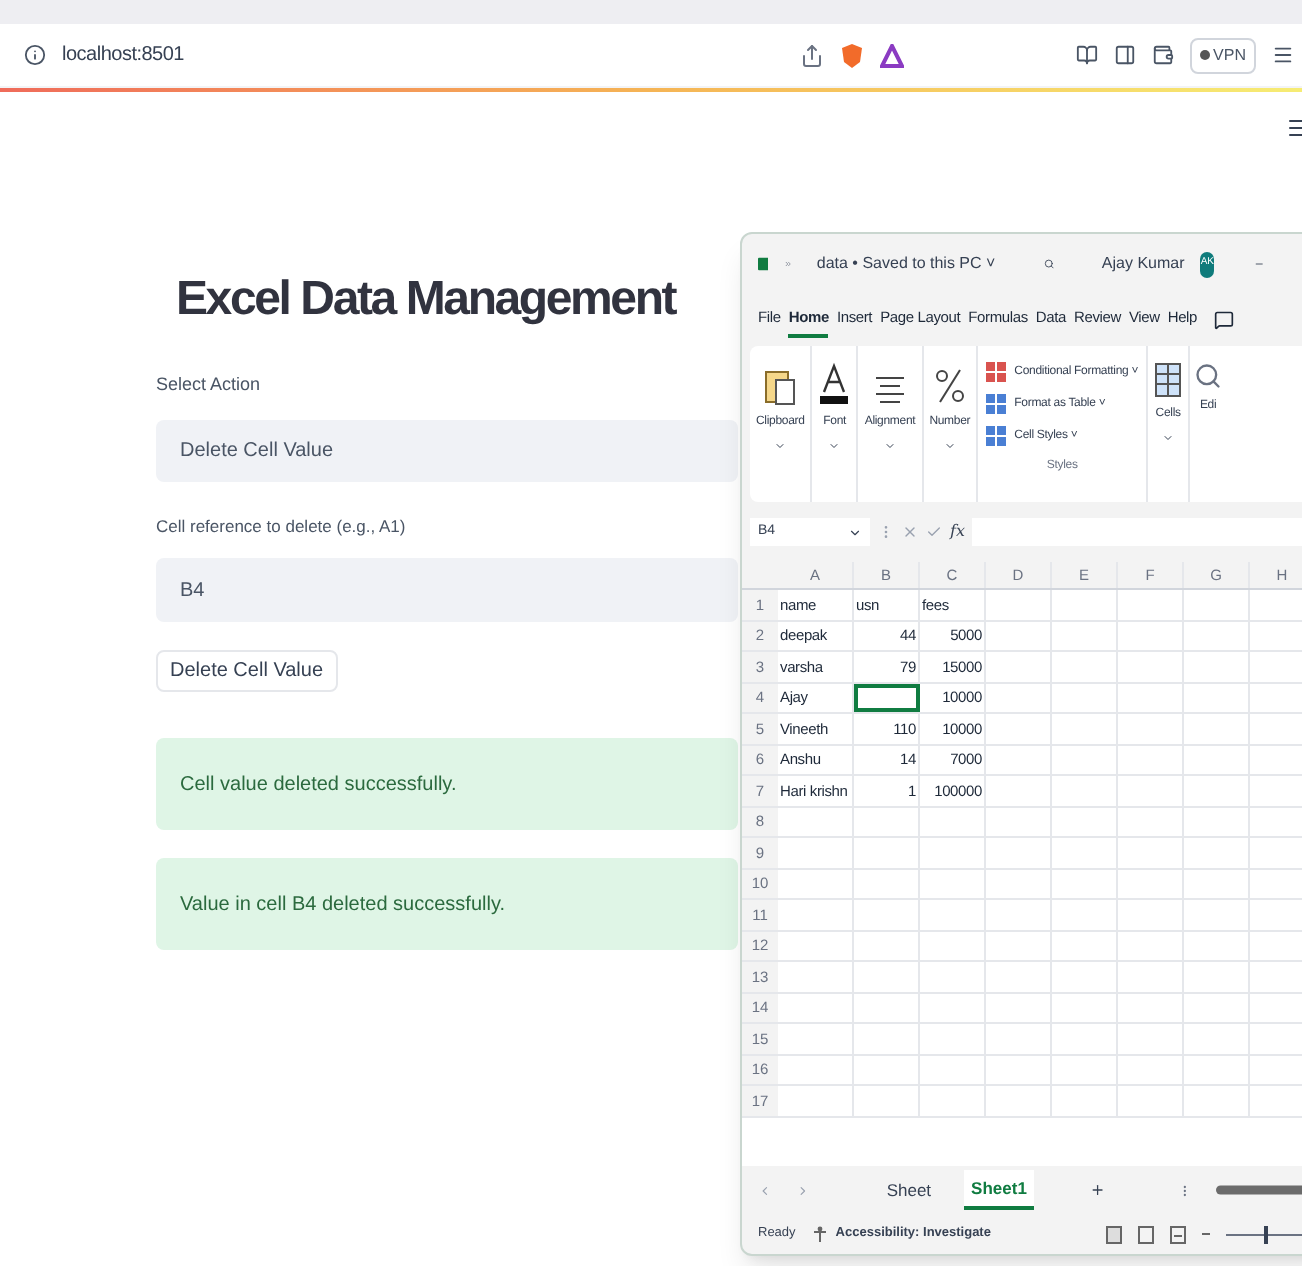 This screenshot has height=1266, width=1302. Describe the element at coordinates (1223, 320) in the screenshot. I see `comments-icon` at that location.